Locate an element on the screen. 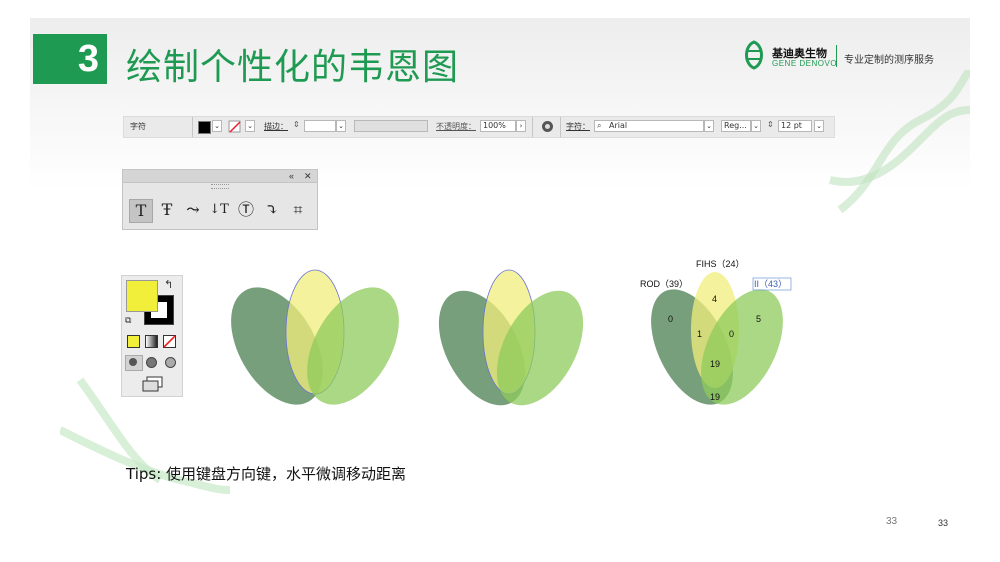 The width and height of the screenshot is (1000, 562). section-number: 3 is located at coordinates (70, 59).